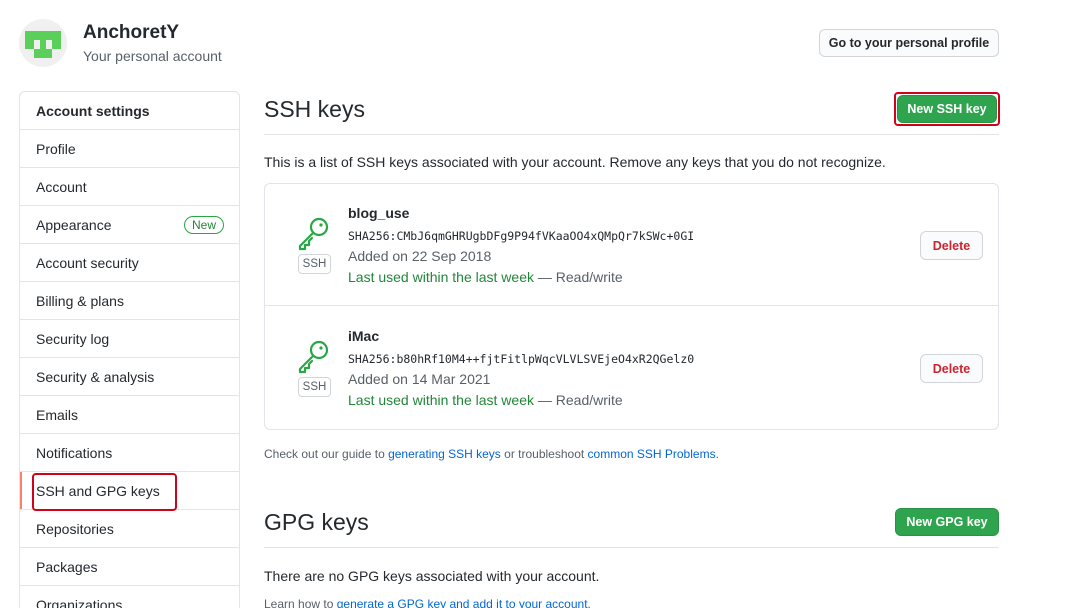 The height and width of the screenshot is (608, 1072). What do you see at coordinates (717, 454) in the screenshot?
I see `guide-suffix: .` at bounding box center [717, 454].